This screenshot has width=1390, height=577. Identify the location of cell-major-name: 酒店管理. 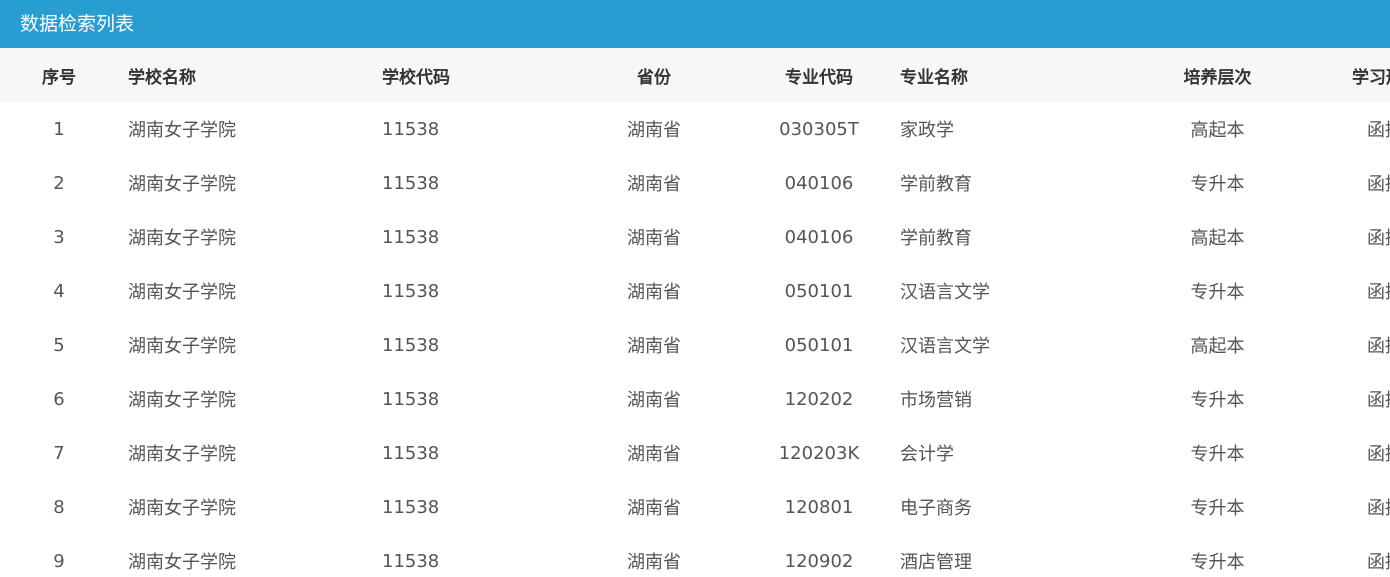
(936, 562).